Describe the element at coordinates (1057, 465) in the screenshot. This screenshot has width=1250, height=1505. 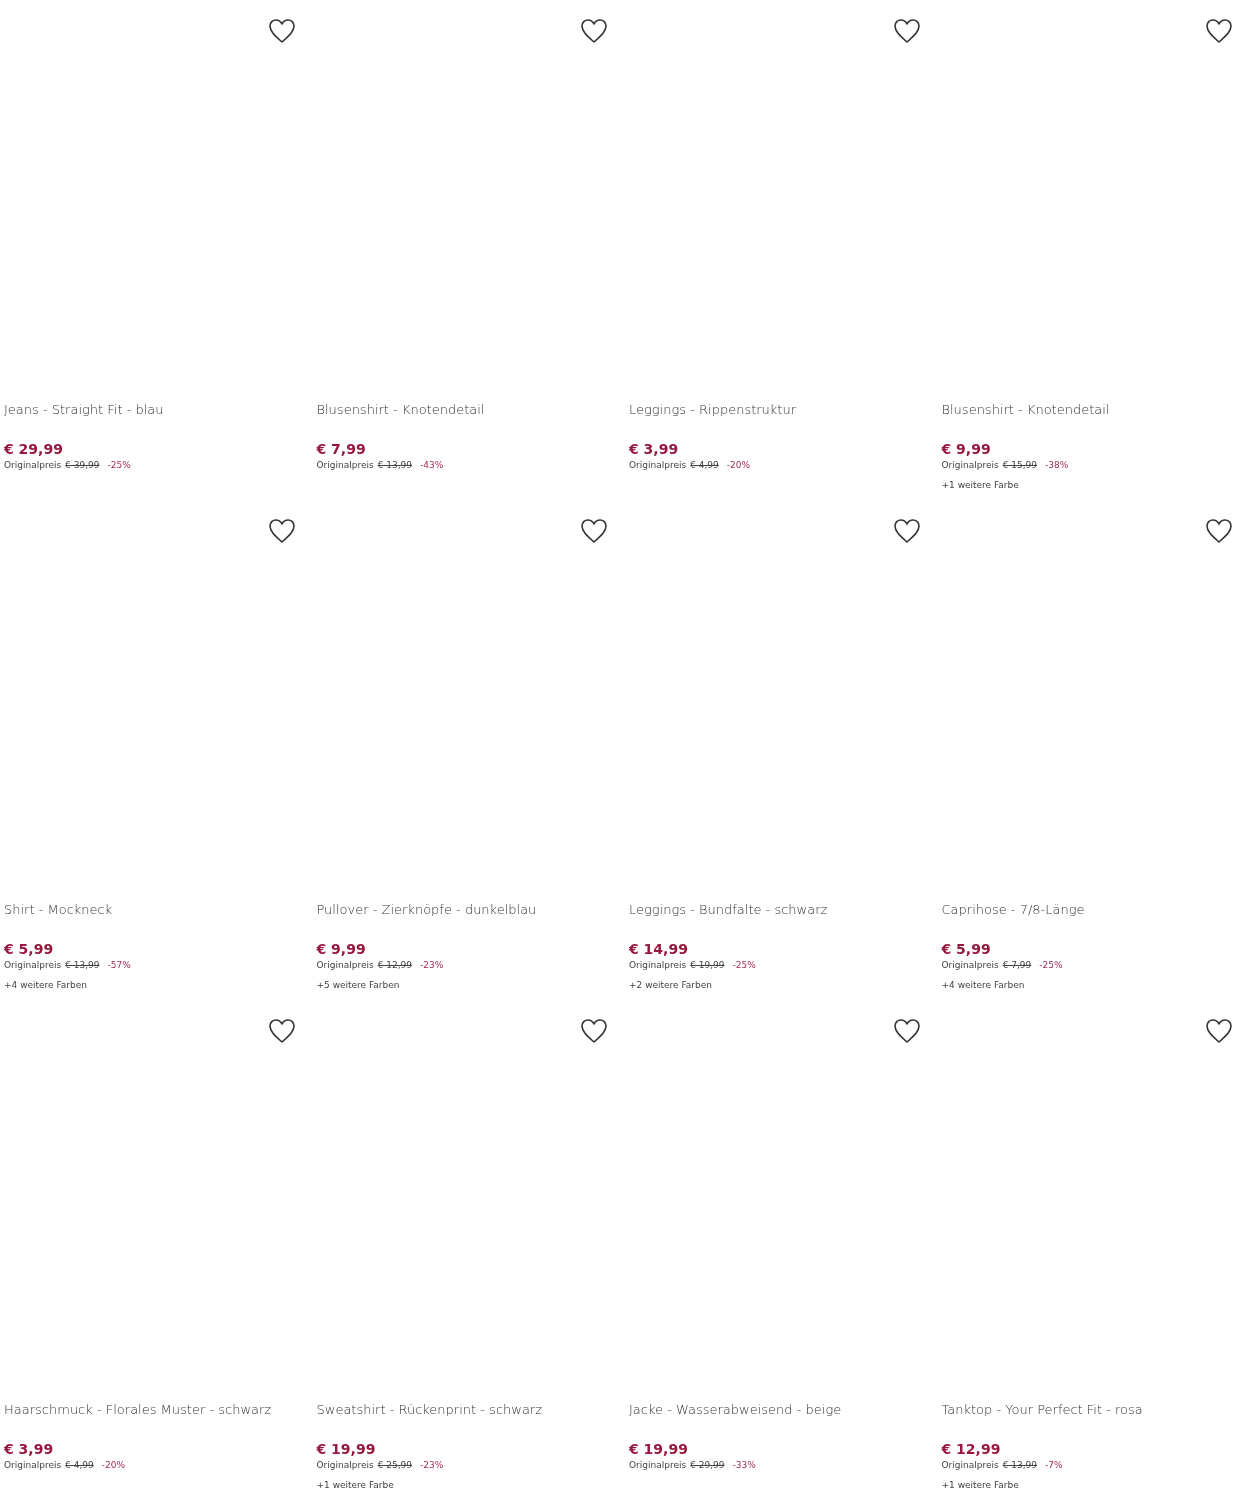
I see `discount: -38%` at that location.